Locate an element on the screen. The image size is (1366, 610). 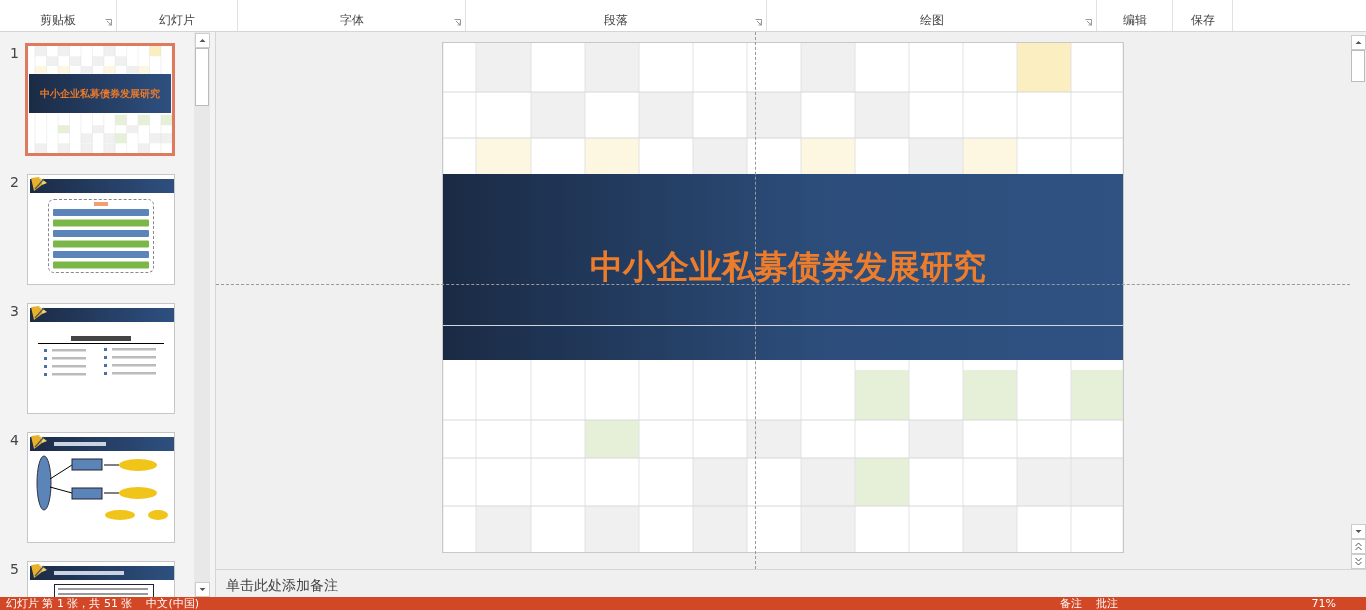
status-toggle-button: 备注 is located at coordinates (1070, 603).